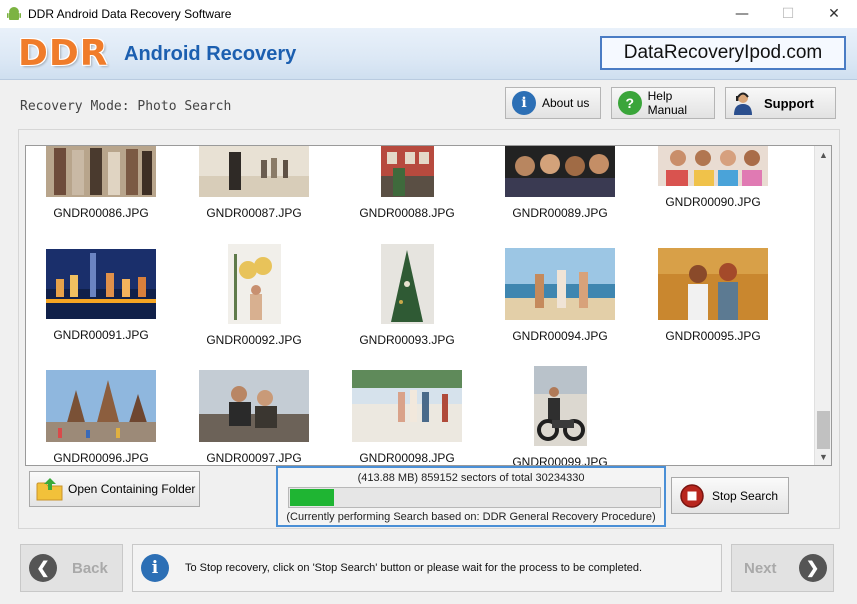 This screenshot has height=604, width=857. Describe the element at coordinates (745, 495) in the screenshot. I see `stop-search-label: Stop Search` at that location.